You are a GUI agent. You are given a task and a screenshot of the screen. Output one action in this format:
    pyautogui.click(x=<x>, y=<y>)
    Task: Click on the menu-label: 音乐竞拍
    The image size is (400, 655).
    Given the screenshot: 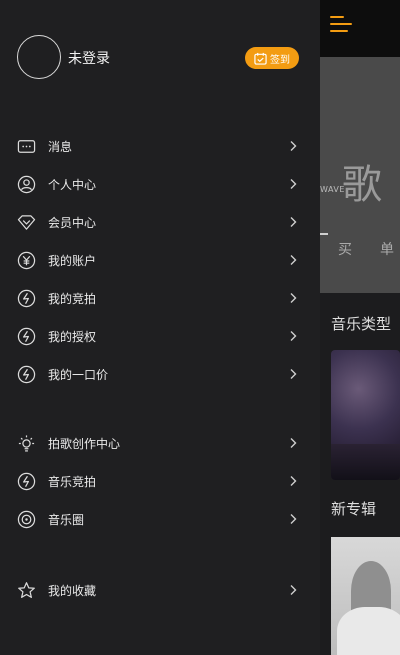 What is the action you would take?
    pyautogui.click(x=72, y=481)
    